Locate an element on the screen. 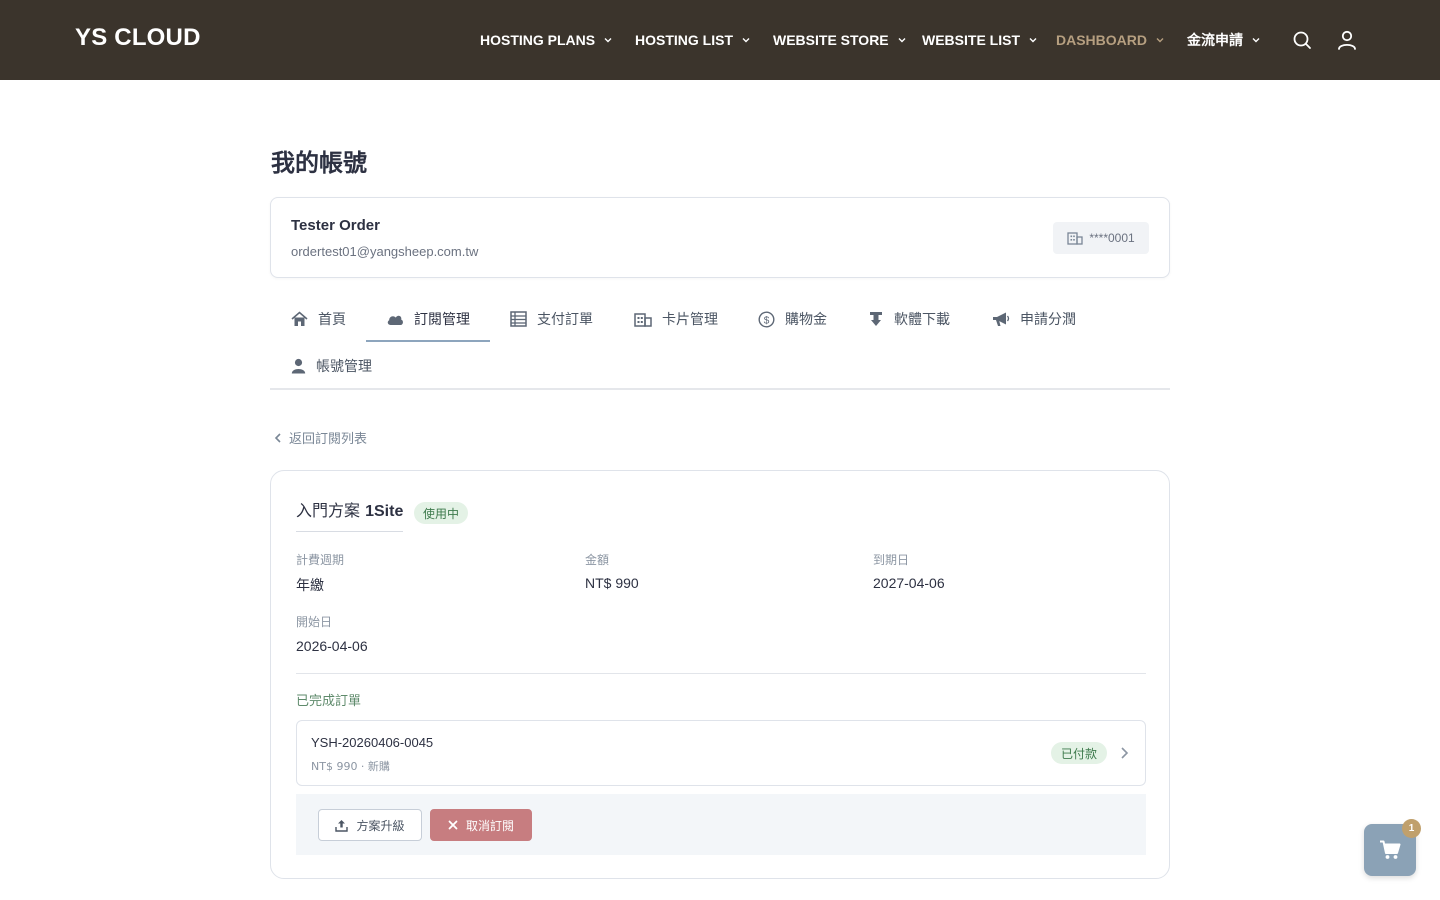 Image resolution: width=1440 pixels, height=900 pixels. order-row: YSH-20260406-0045 NT$ 990 · 新購 已付款 is located at coordinates (721, 753).